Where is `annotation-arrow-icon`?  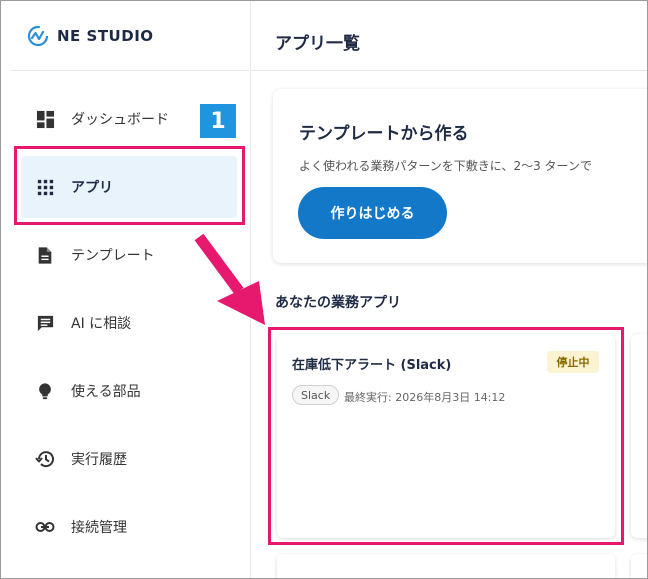
annotation-arrow-icon is located at coordinates (229, 279).